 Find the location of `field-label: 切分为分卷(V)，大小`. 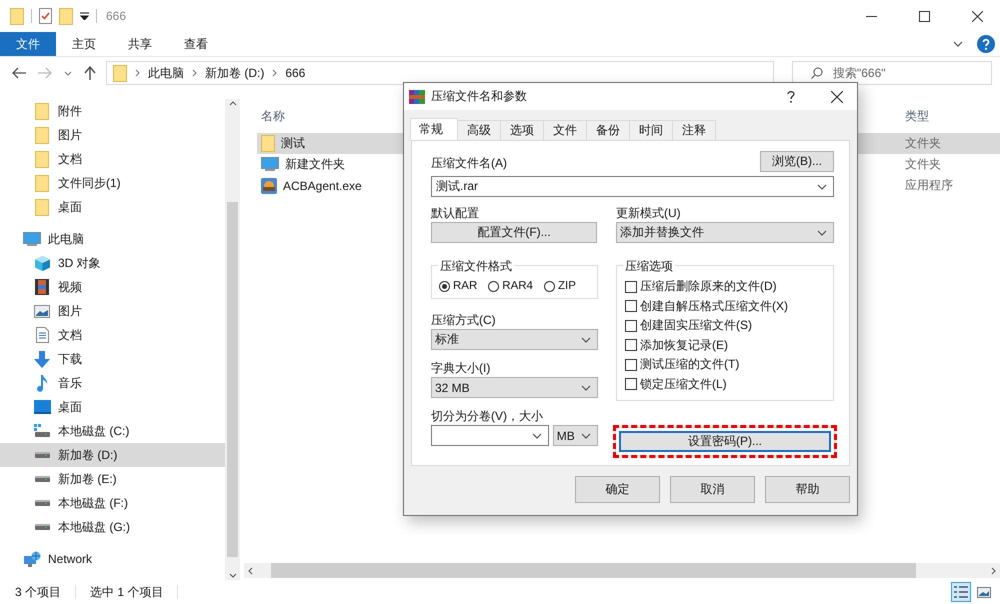

field-label: 切分为分卷(V)，大小 is located at coordinates (487, 416).